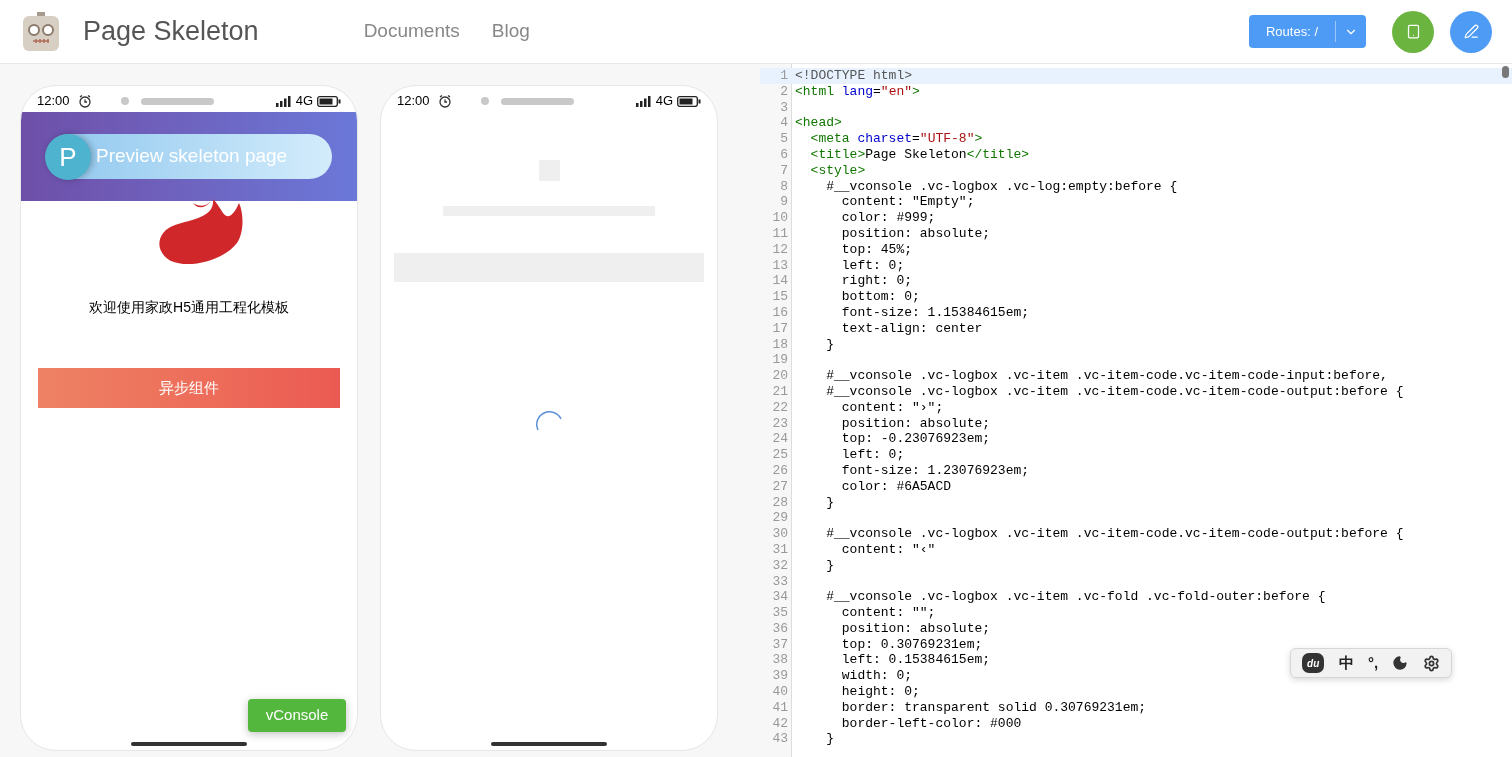 Image resolution: width=1512 pixels, height=757 pixels. Describe the element at coordinates (510, 31) in the screenshot. I see `nav-link: Blog` at that location.